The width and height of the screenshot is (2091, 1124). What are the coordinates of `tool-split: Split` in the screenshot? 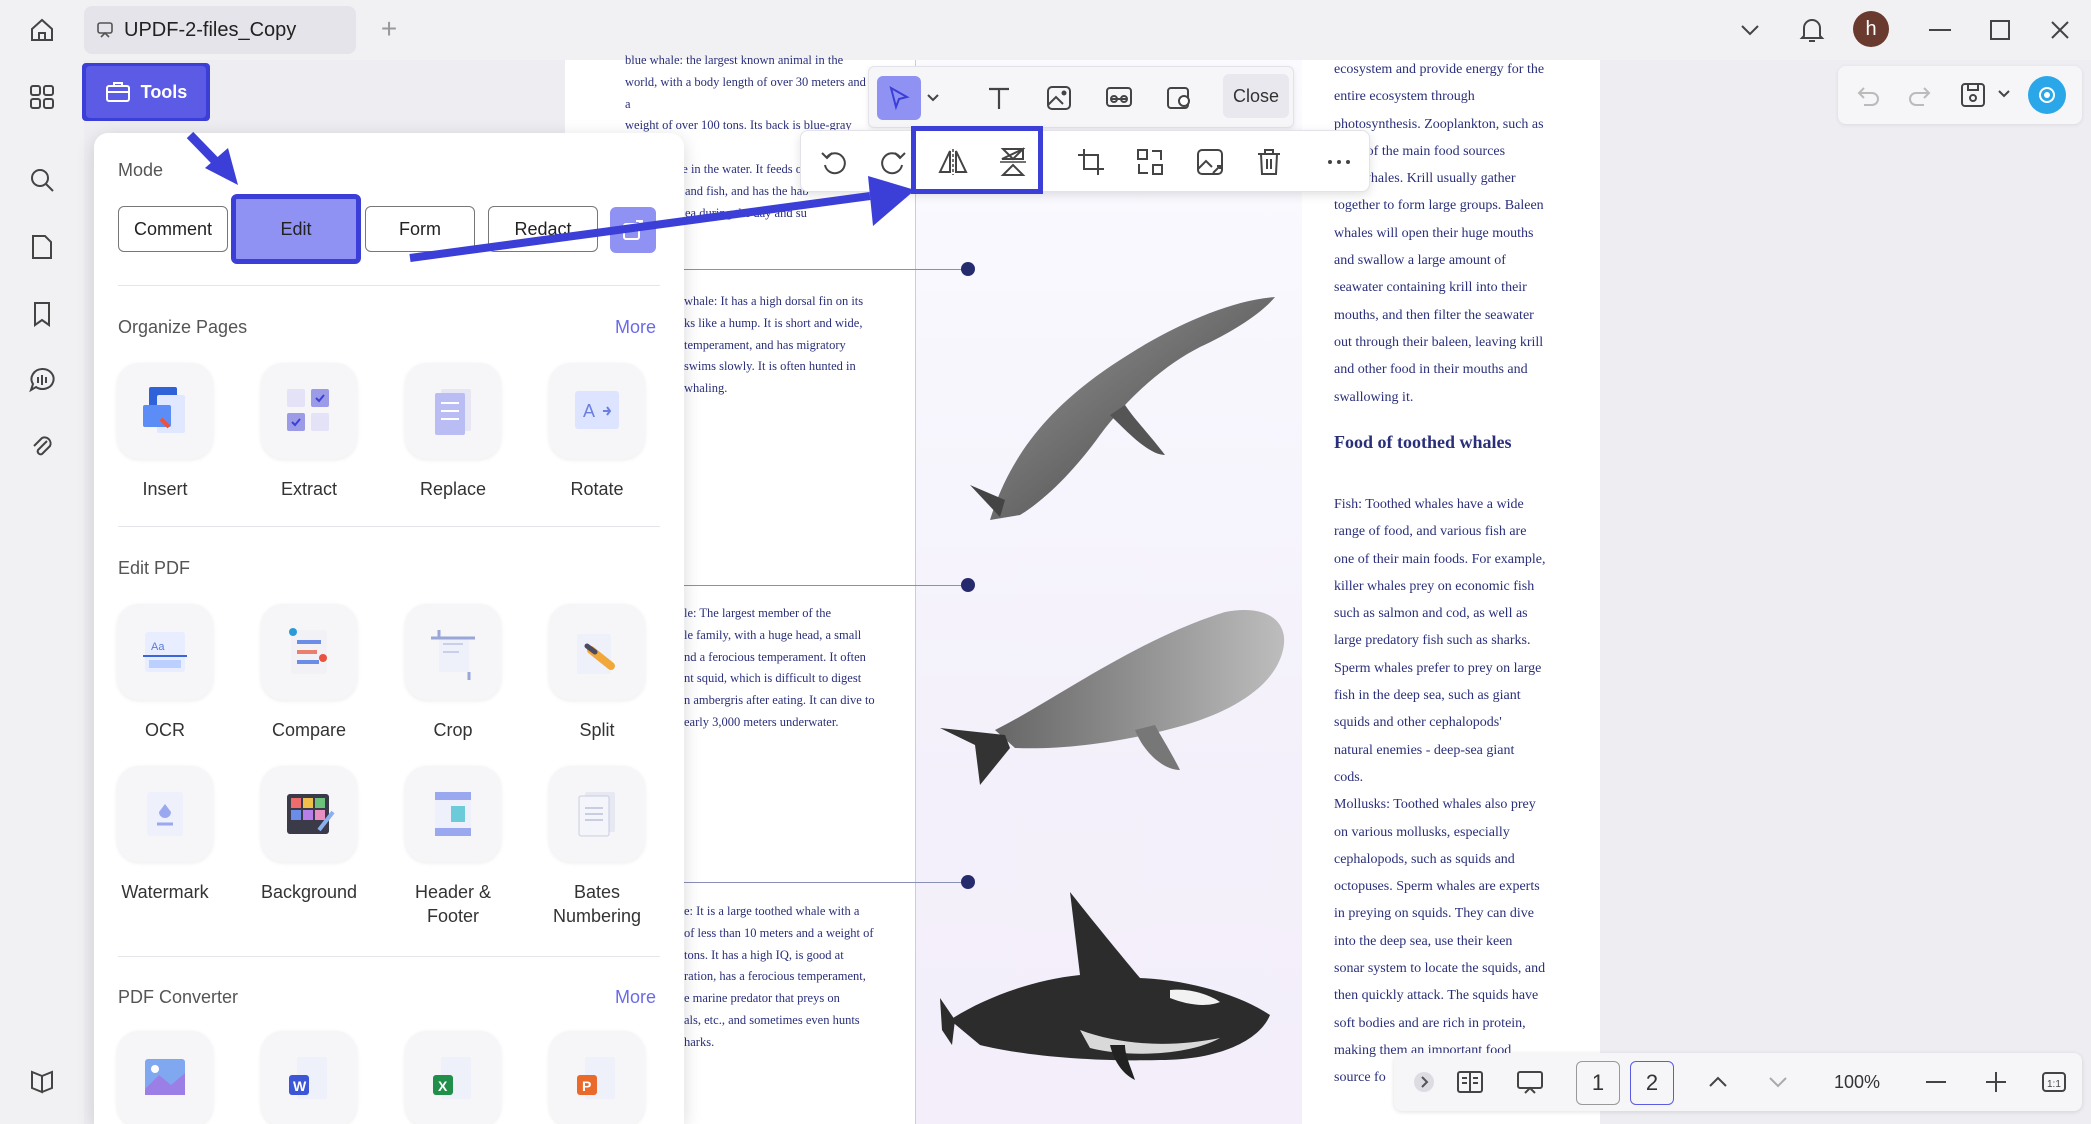 It's located at (597, 673).